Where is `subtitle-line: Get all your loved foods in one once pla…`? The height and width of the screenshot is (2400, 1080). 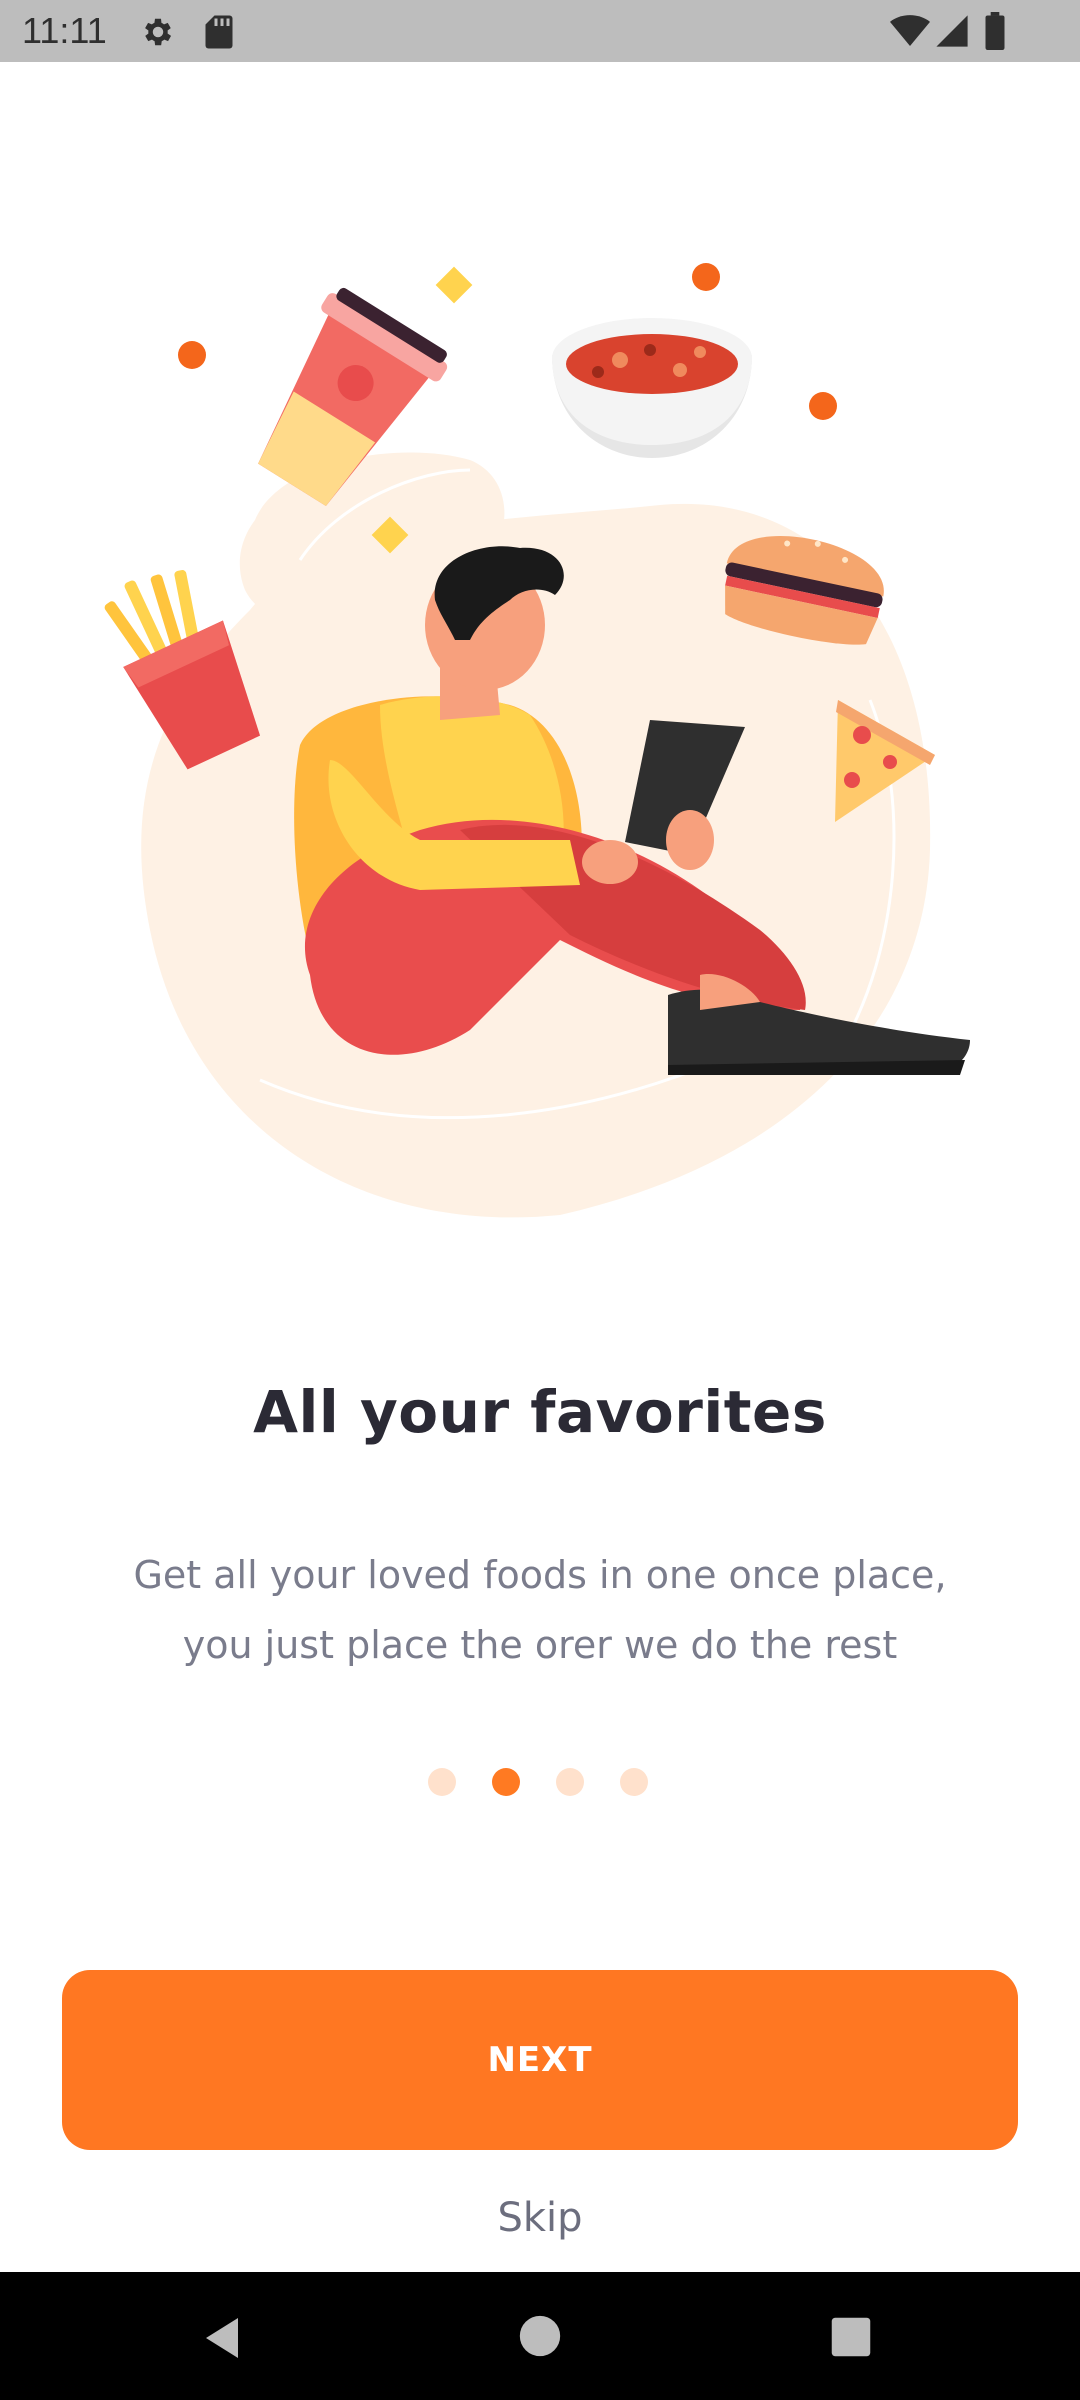
subtitle-line: Get all your loved foods in one once pla… is located at coordinates (540, 1575).